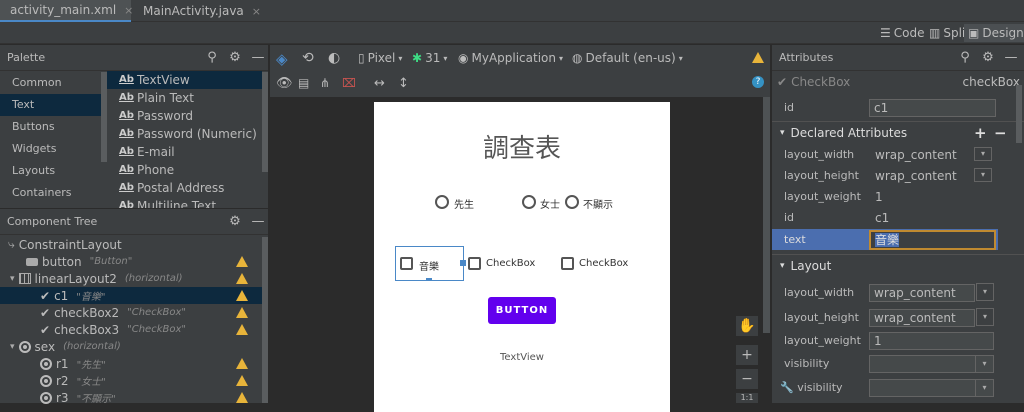 Image resolution: width=1024 pixels, height=412 pixels. Describe the element at coordinates (134, 261) in the screenshot. I see `tree-node-button: button "Button"` at that location.